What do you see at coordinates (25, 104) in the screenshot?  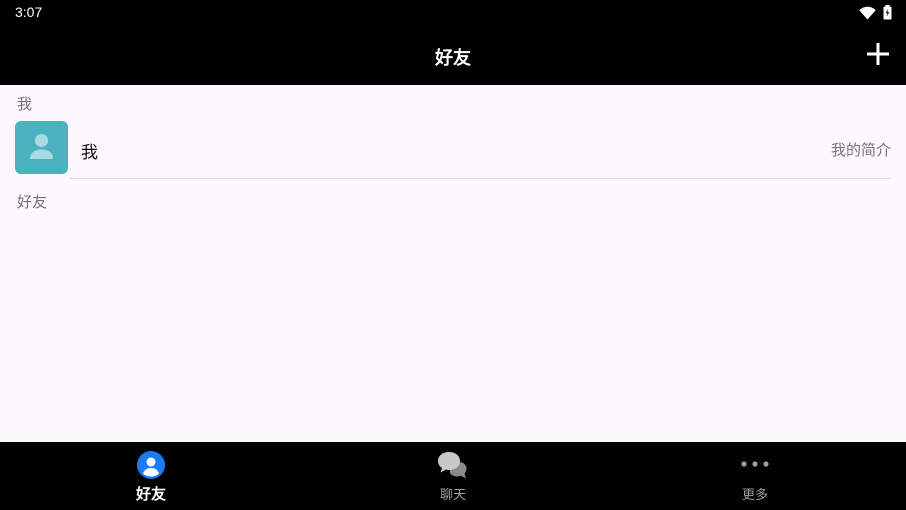 I see `section-header-me: 我` at bounding box center [25, 104].